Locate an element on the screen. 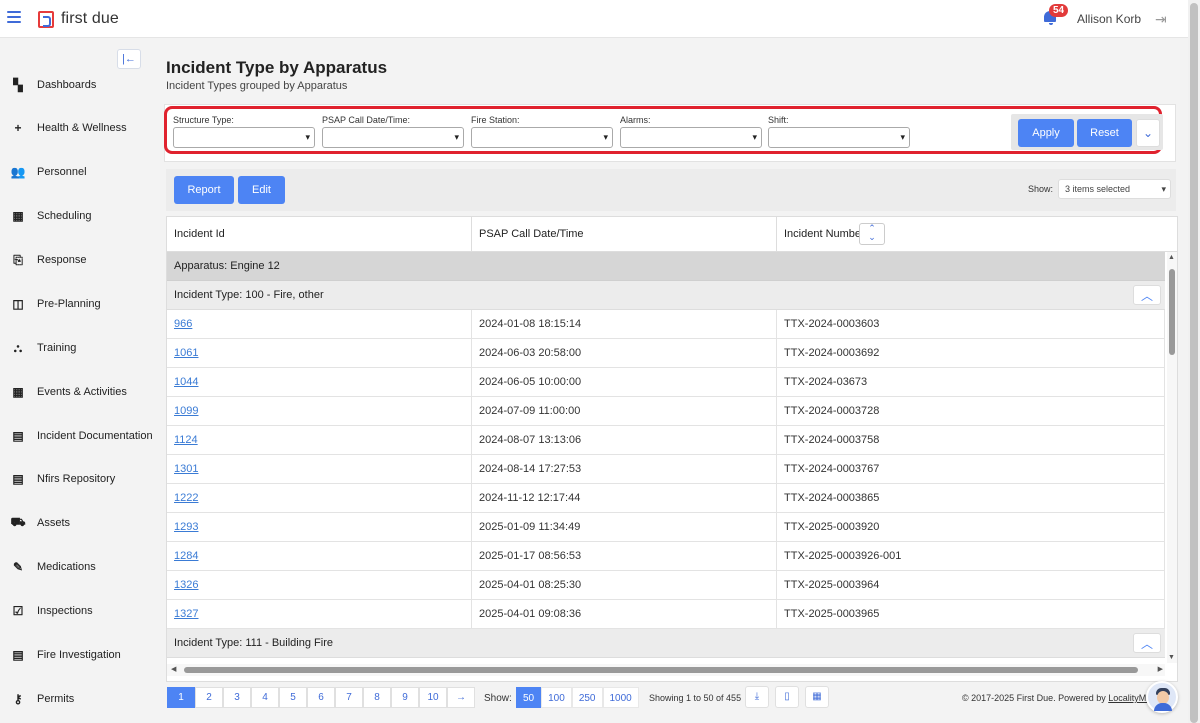 The width and height of the screenshot is (1200, 723). shift-select is located at coordinates (839, 137).